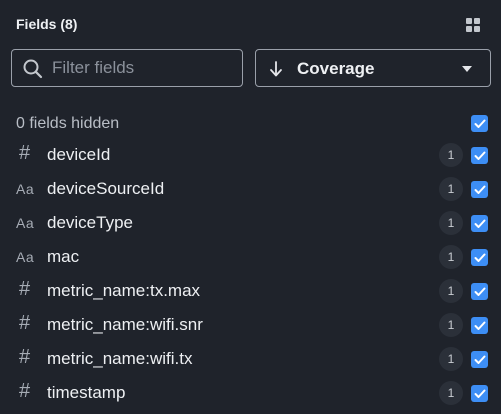 This screenshot has height=414, width=501. I want to click on field-row: Aa deviceType 1, so click(250, 223).